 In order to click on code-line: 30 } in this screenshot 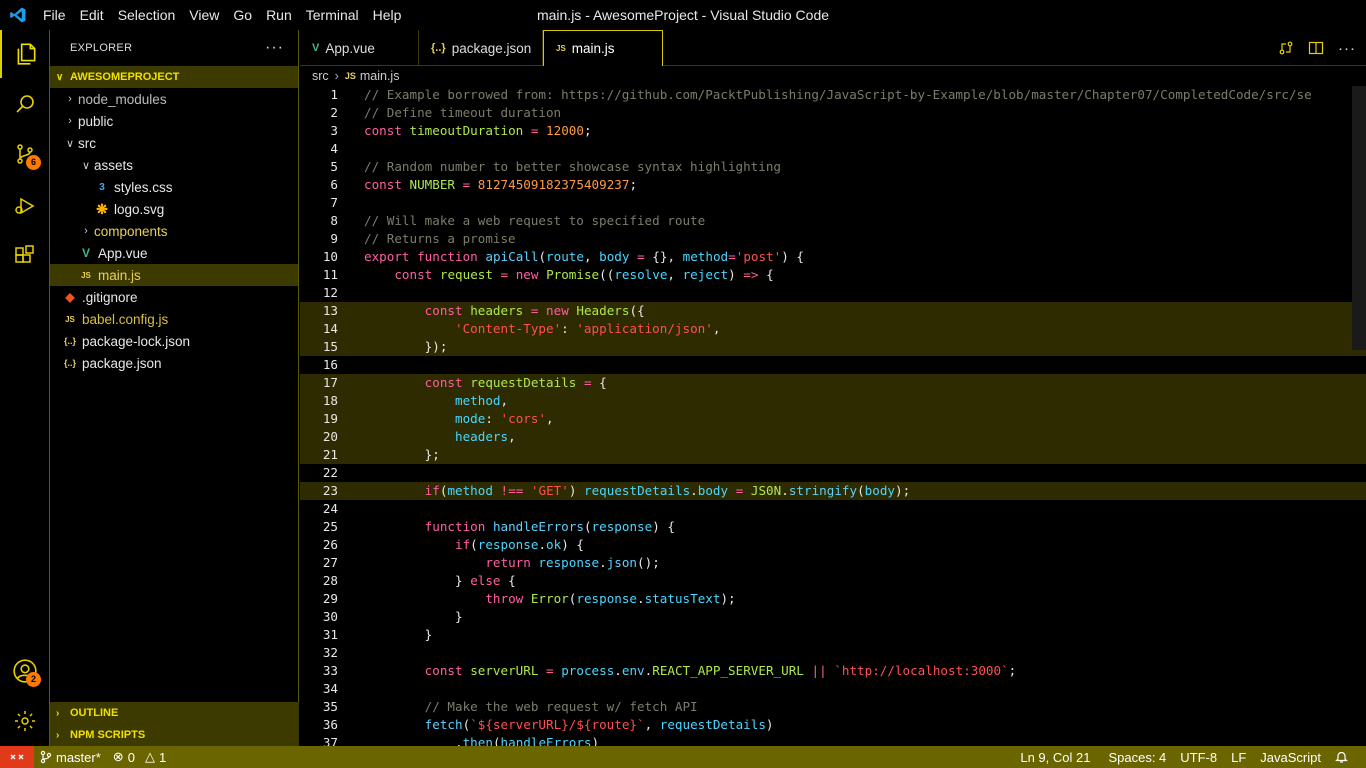, I will do `click(833, 617)`.